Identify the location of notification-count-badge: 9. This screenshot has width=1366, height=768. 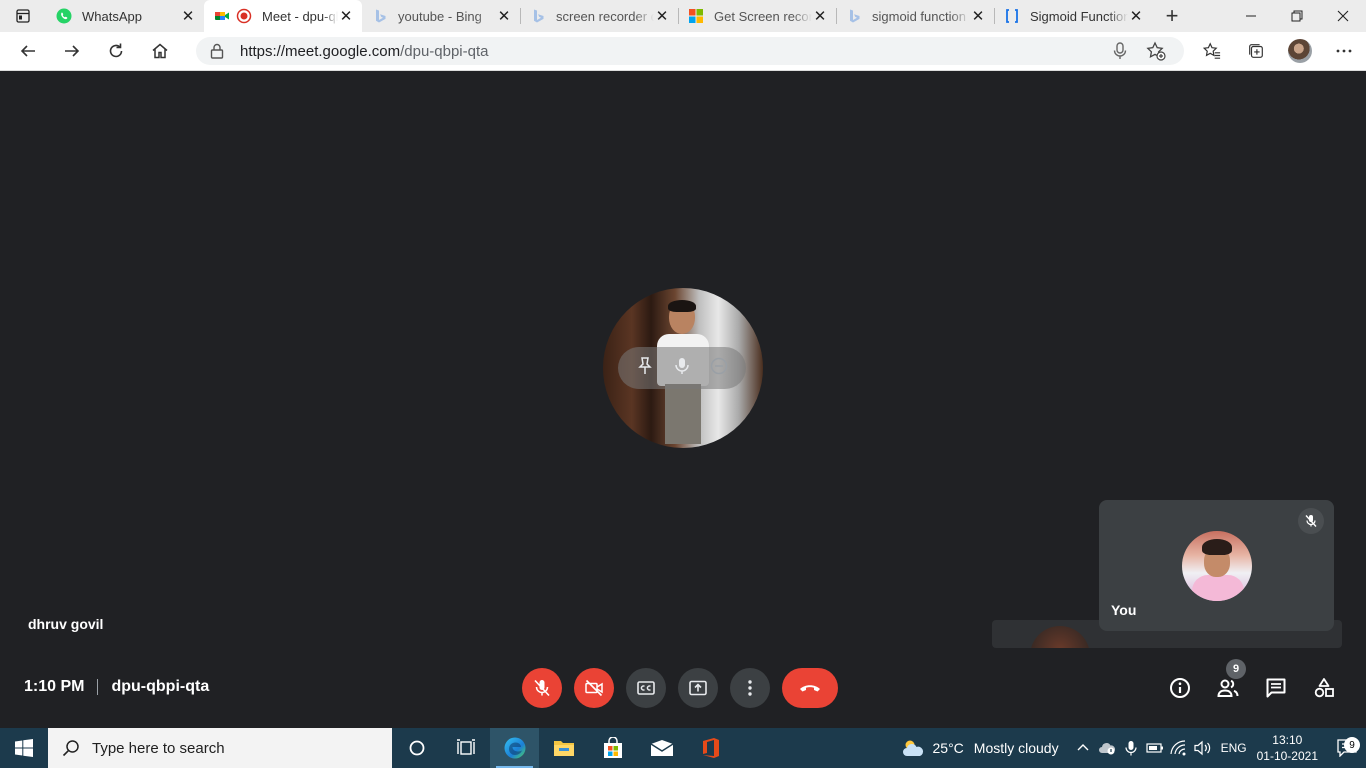
(1352, 745).